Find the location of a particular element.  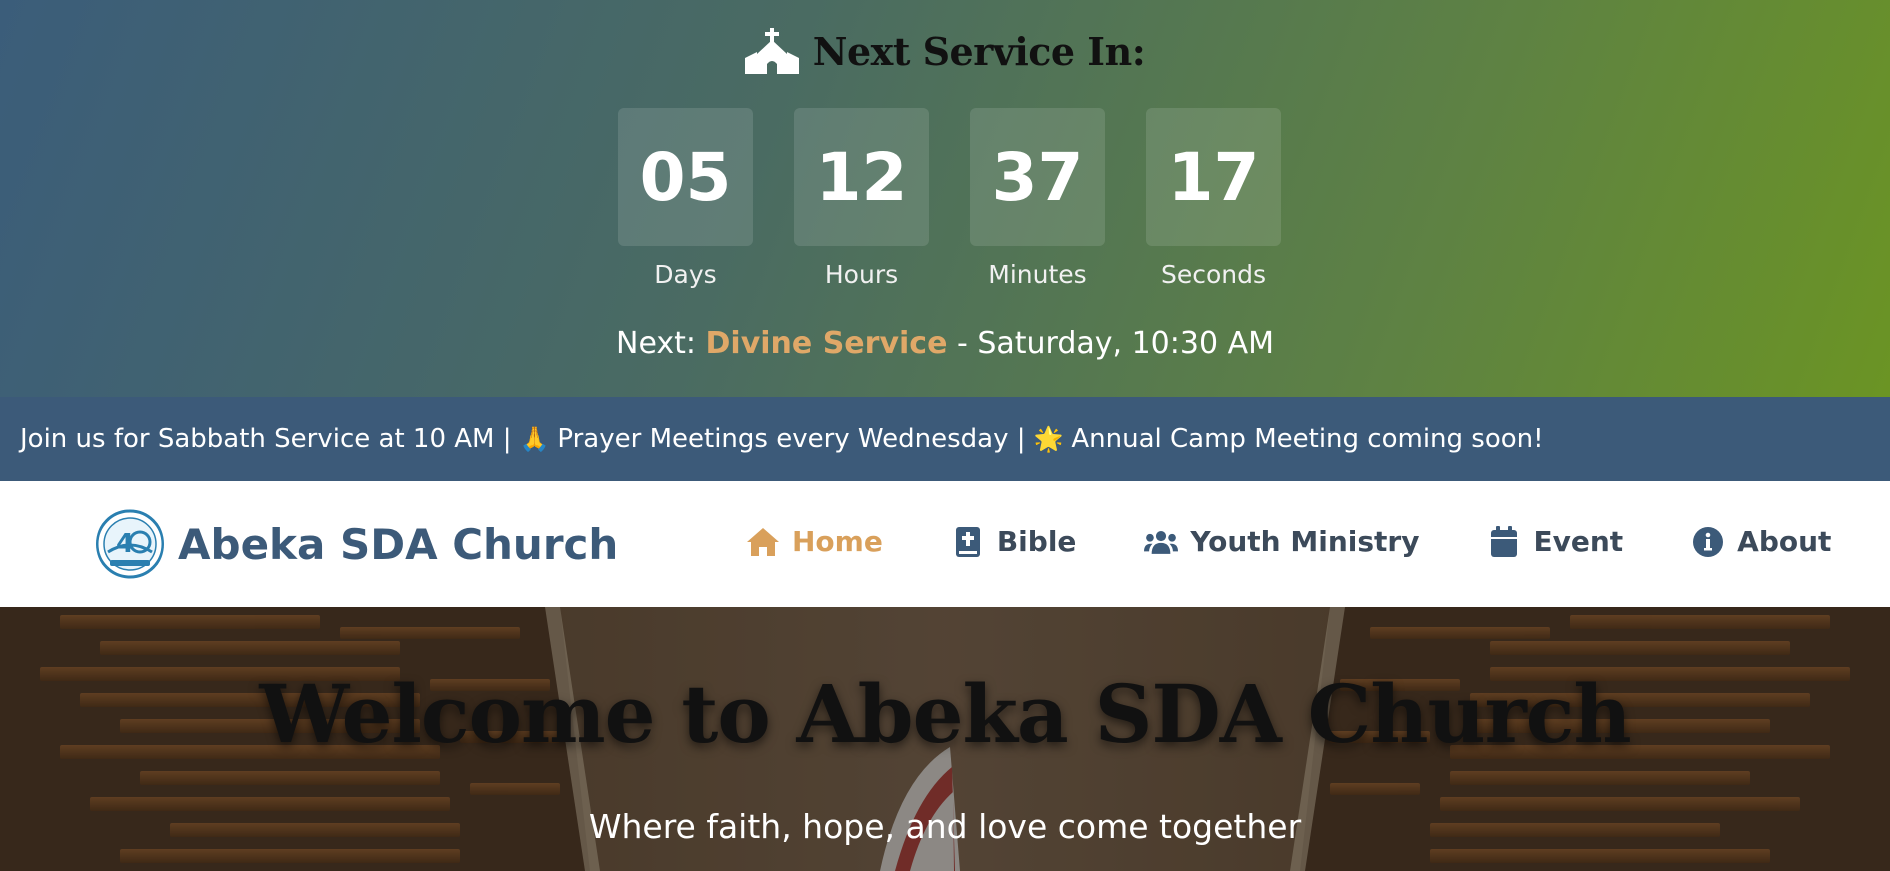

praying-hands-icon: 🙏 is located at coordinates (534, 439).